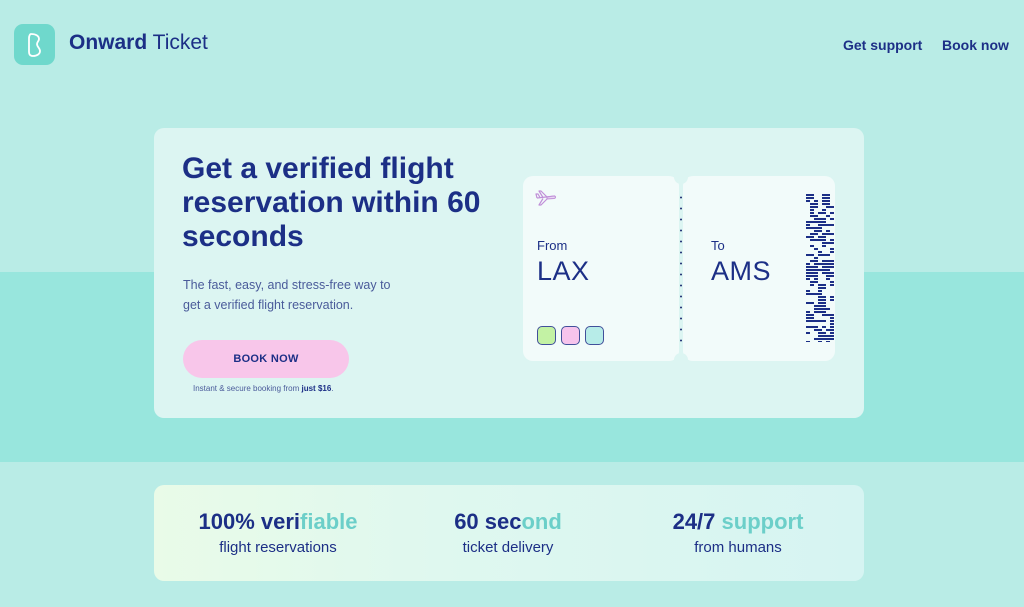  Describe the element at coordinates (329, 521) in the screenshot. I see `stat-verifiable-headline-b: fiable` at that location.